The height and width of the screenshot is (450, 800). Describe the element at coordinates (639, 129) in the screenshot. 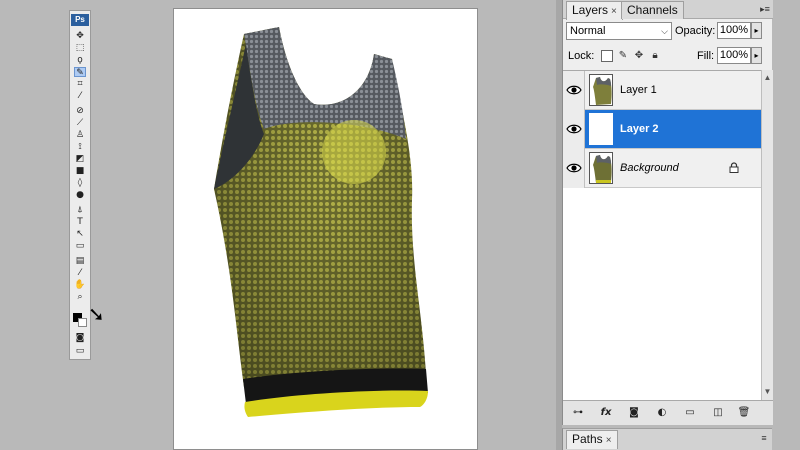

I see `layer-name: Layer 2` at that location.